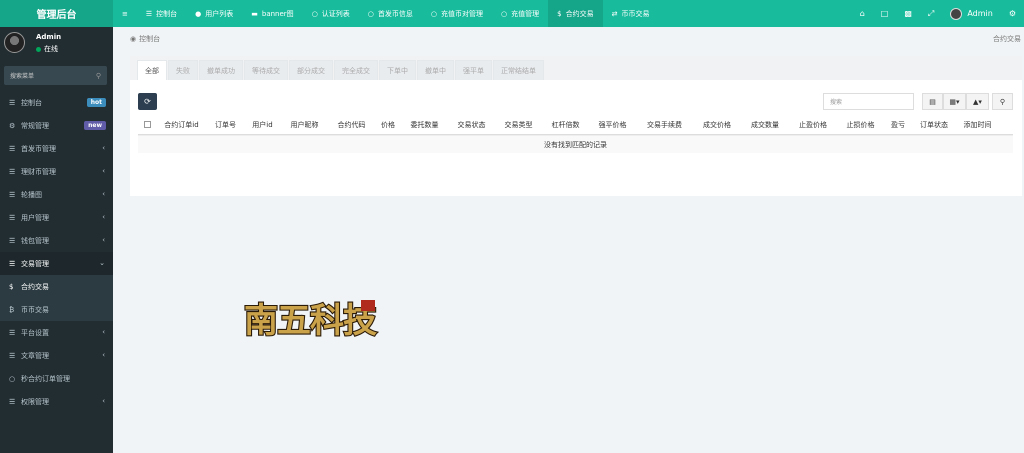  Describe the element at coordinates (565, 124) in the screenshot. I see `column-header: 杠杆倍数` at that location.